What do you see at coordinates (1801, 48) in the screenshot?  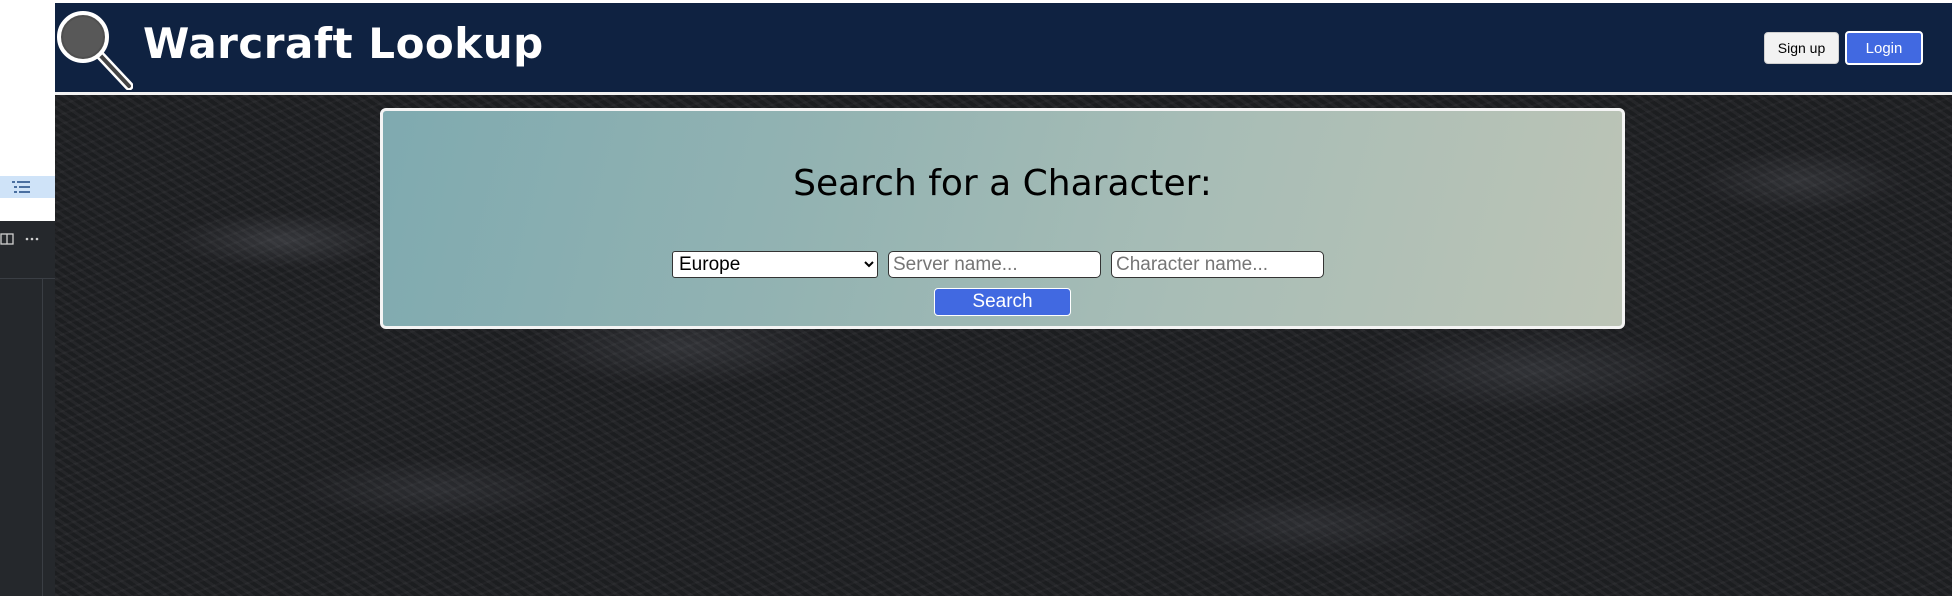 I see `signup-button: Sign up` at bounding box center [1801, 48].